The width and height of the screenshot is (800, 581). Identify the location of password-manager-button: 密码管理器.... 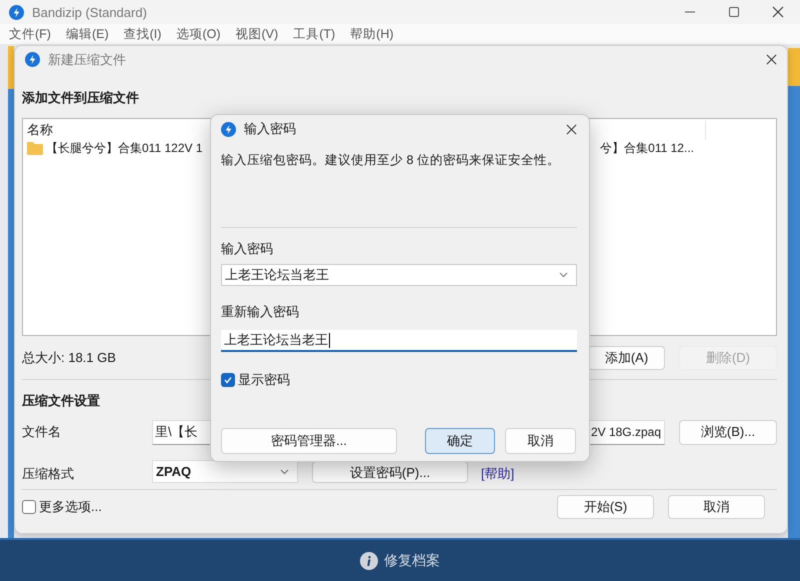
(309, 441).